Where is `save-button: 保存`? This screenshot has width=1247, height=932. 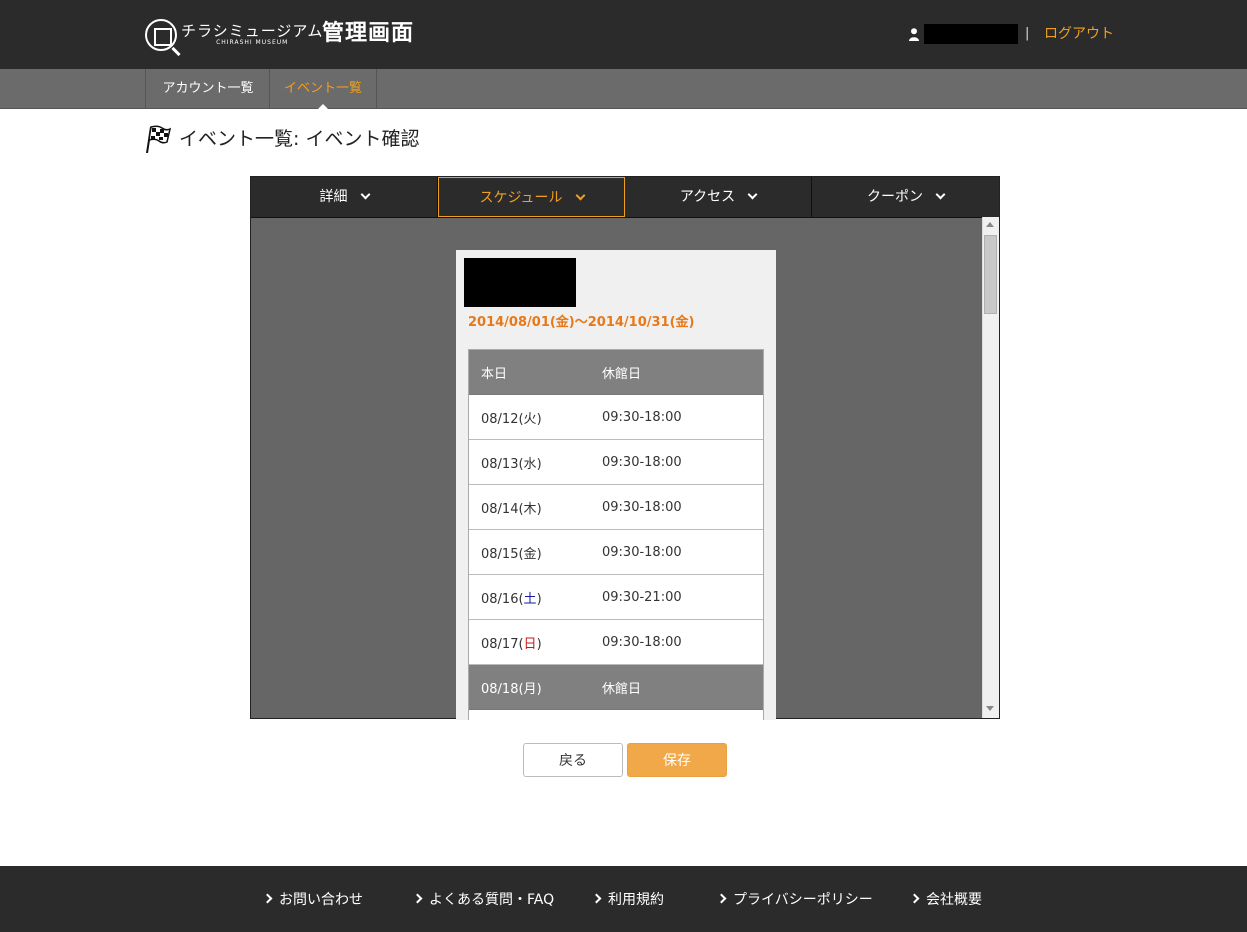
save-button: 保存 is located at coordinates (677, 760).